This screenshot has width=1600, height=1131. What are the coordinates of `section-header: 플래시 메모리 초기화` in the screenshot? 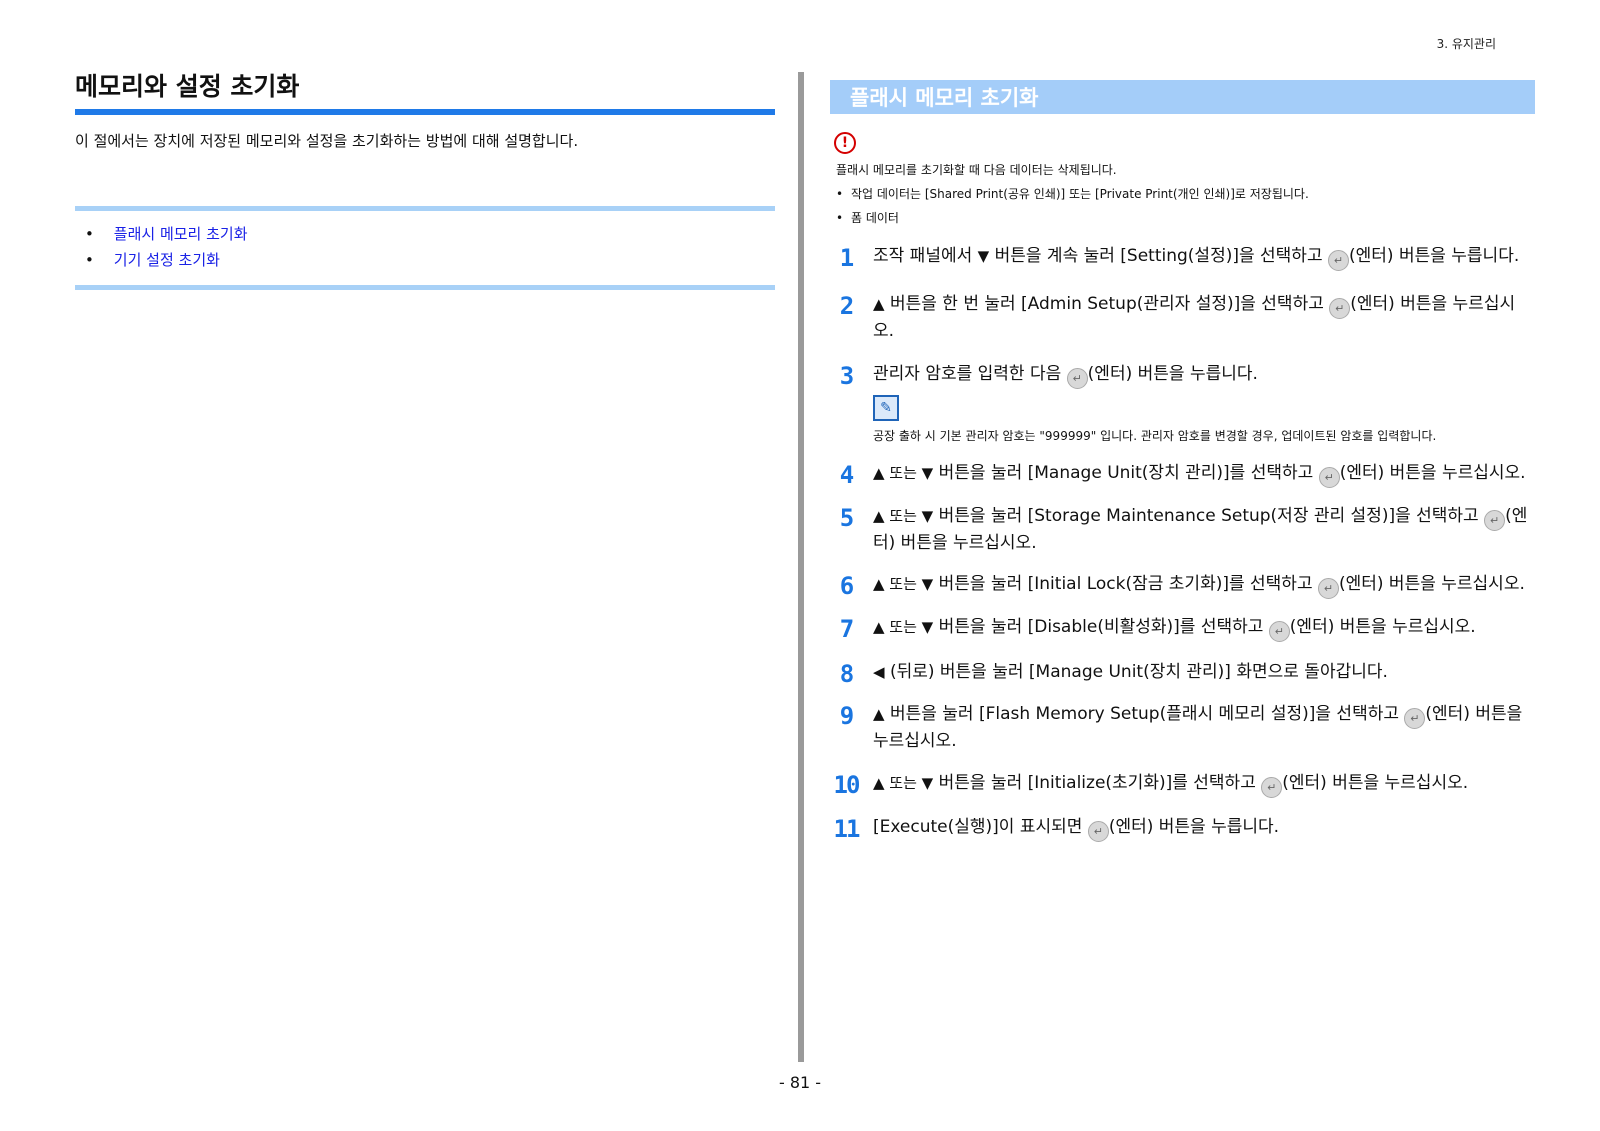 It's located at (1182, 97).